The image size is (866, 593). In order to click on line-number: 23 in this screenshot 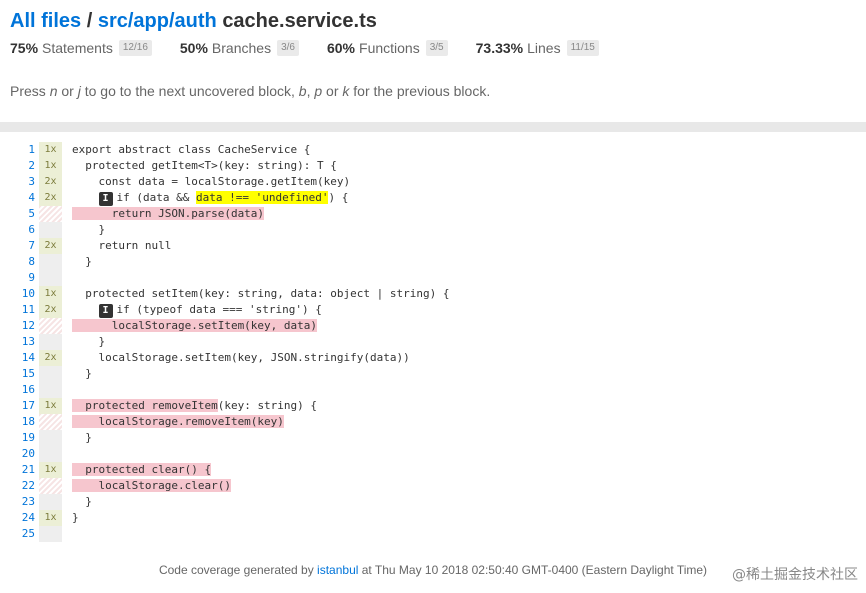, I will do `click(24, 502)`.